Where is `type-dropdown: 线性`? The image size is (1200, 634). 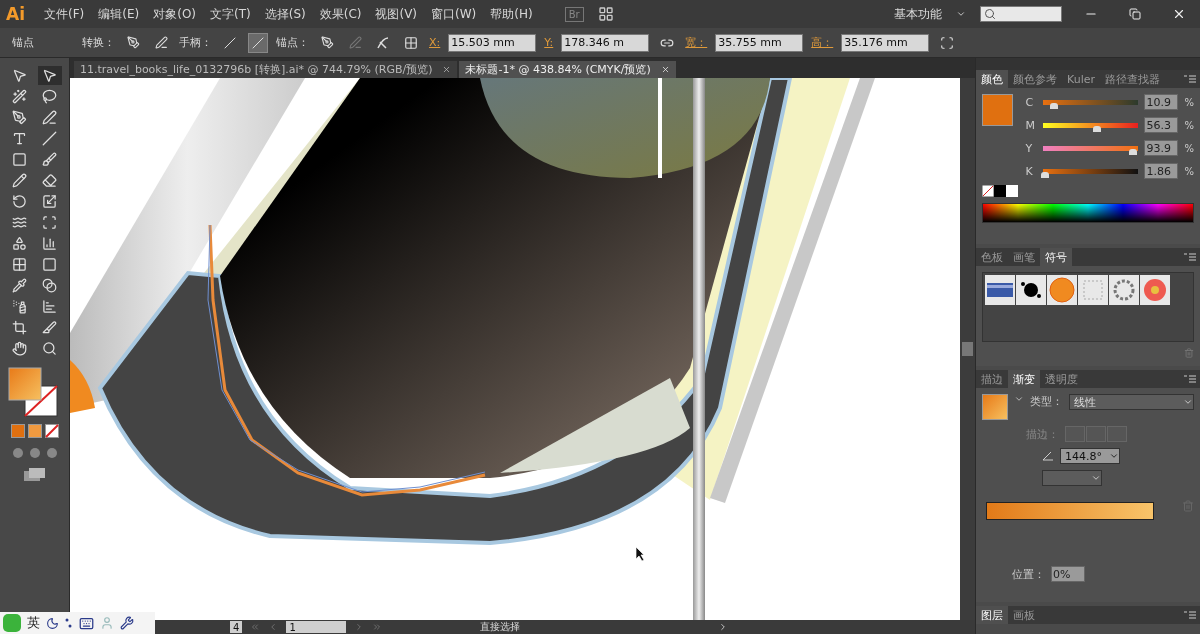 type-dropdown: 线性 is located at coordinates (1131, 402).